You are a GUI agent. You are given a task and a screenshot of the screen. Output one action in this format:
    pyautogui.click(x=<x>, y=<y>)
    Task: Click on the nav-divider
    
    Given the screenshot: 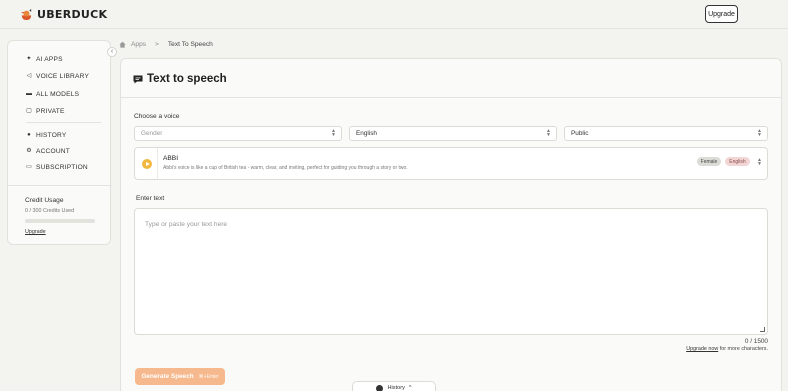 What is the action you would take?
    pyautogui.click(x=63, y=122)
    